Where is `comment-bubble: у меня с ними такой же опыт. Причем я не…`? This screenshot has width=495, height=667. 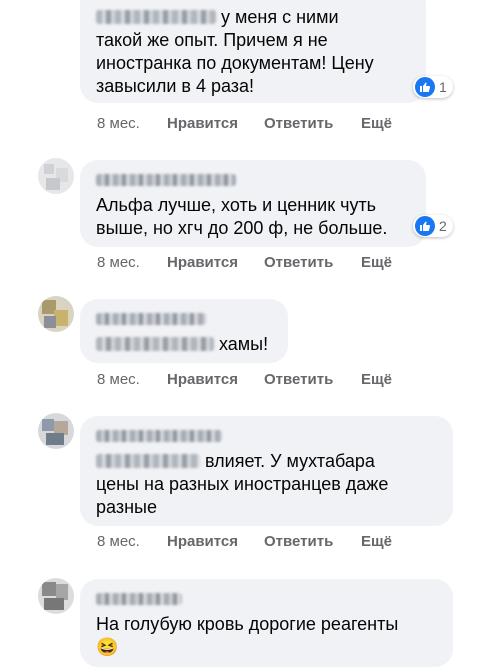 comment-bubble: у меня с ними такой же опыт. Причем я не… is located at coordinates (253, 51).